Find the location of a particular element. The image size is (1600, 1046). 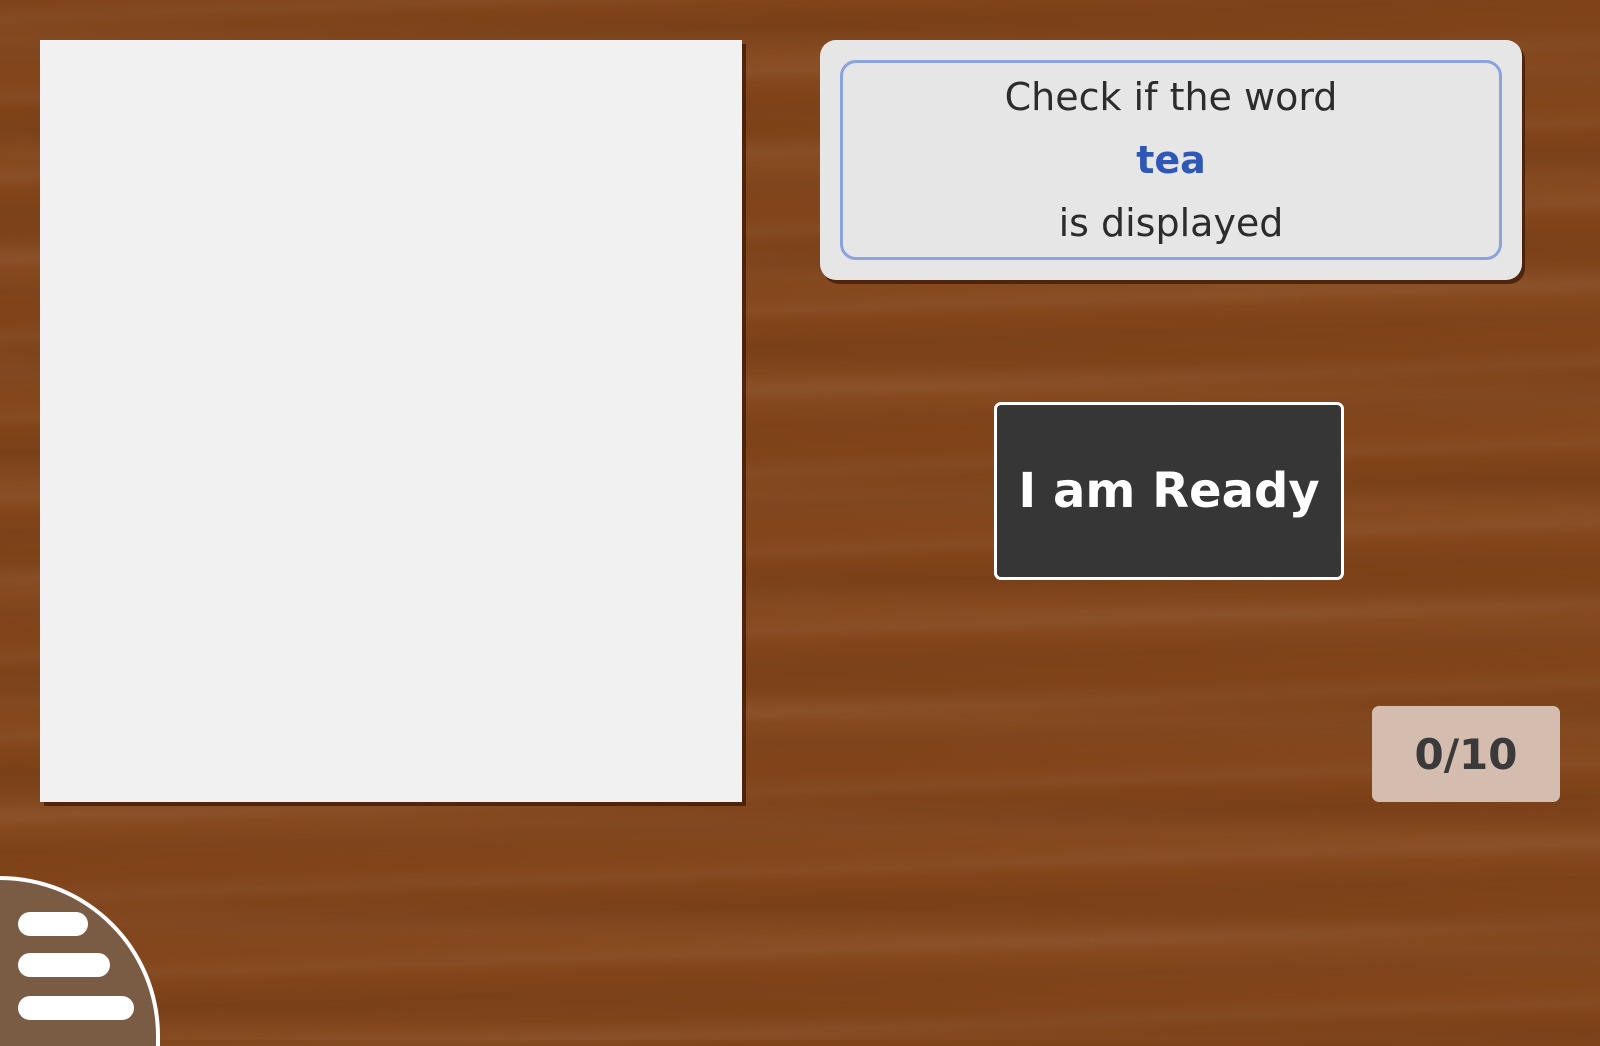

score-text: 0/10 is located at coordinates (1466, 754).